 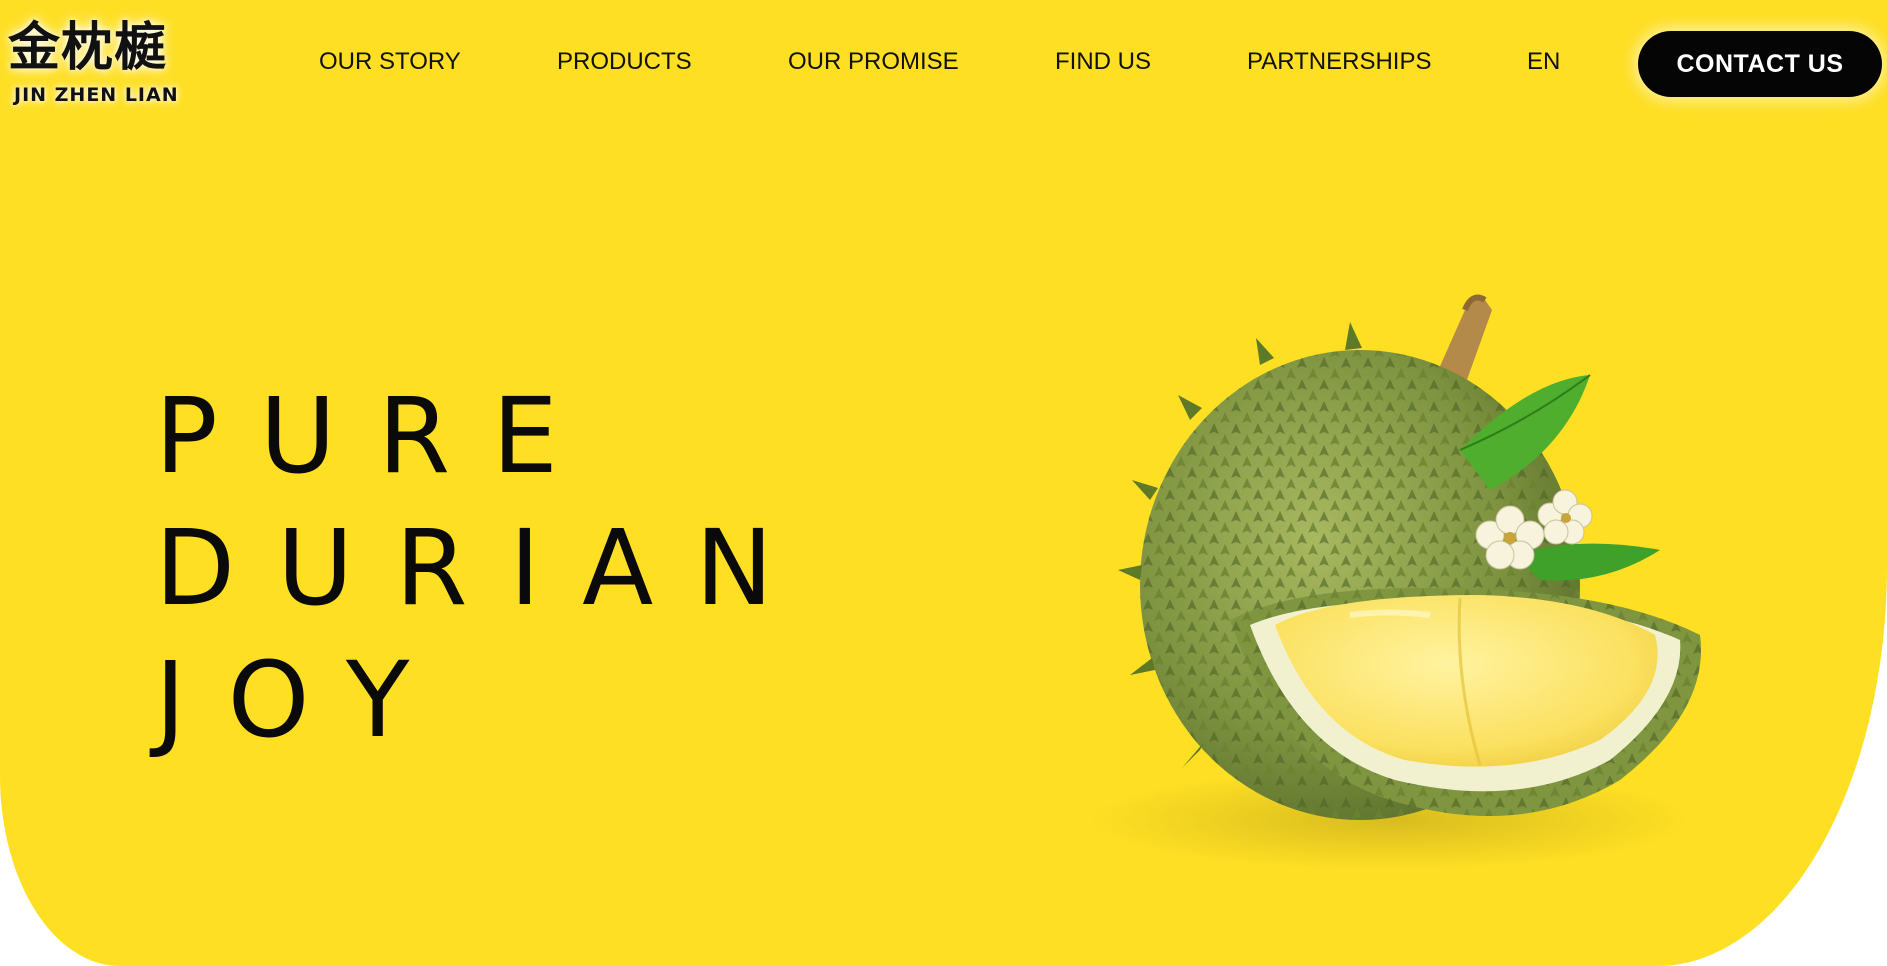 I want to click on brand-logo: 金枕榳 JIN ZHEN LIAN, so click(x=109, y=64).